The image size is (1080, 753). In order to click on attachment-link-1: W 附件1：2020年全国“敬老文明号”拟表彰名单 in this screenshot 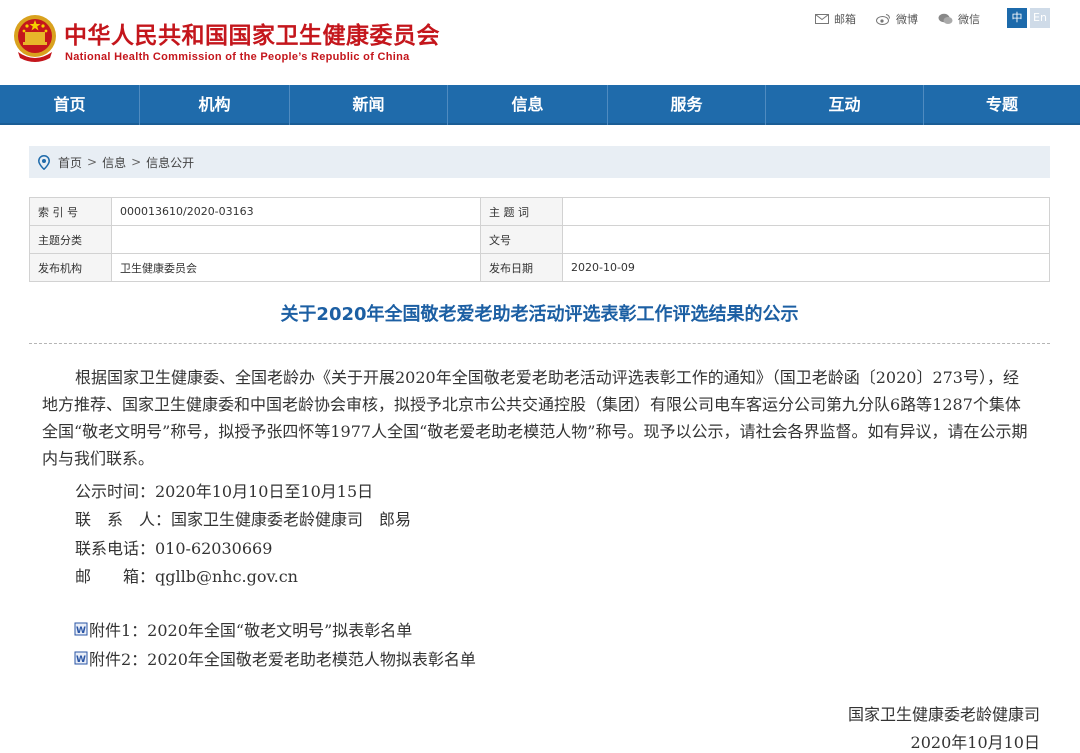, I will do `click(243, 629)`.